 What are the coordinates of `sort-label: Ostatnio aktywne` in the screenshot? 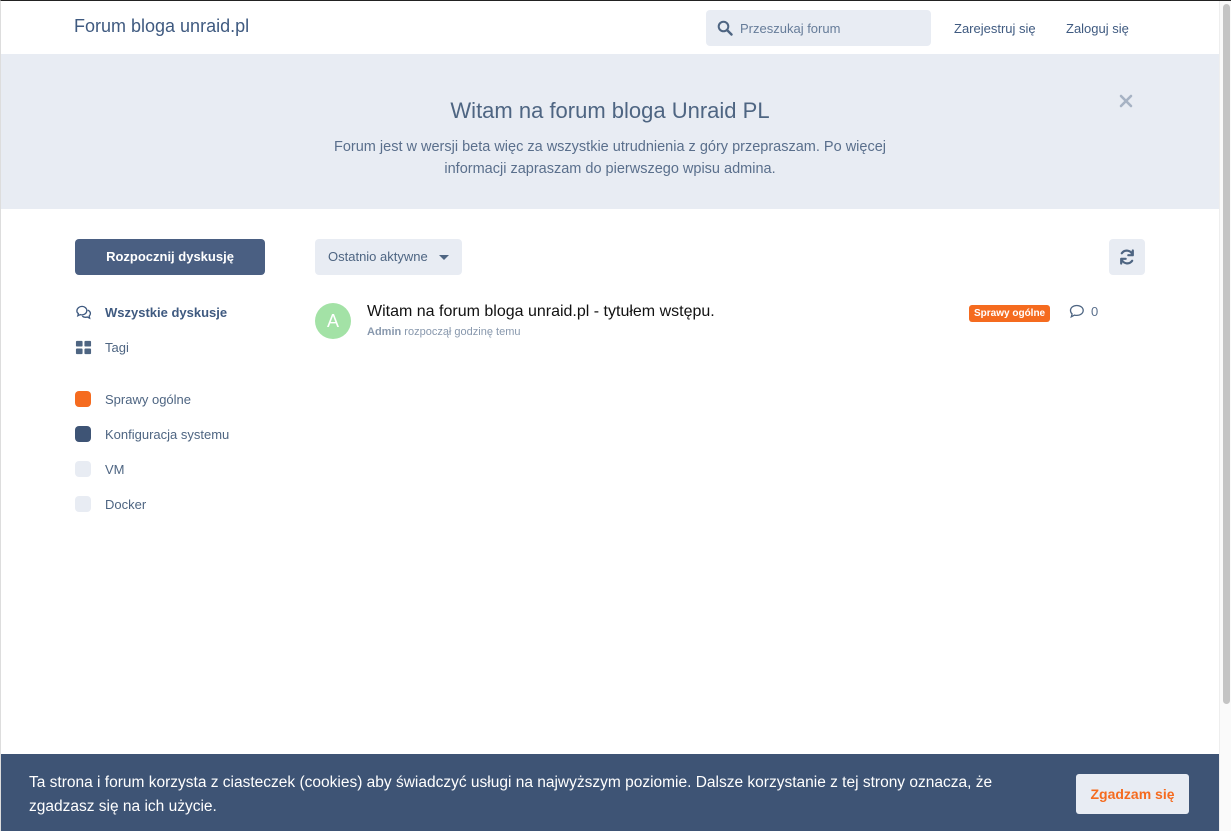 It's located at (378, 256).